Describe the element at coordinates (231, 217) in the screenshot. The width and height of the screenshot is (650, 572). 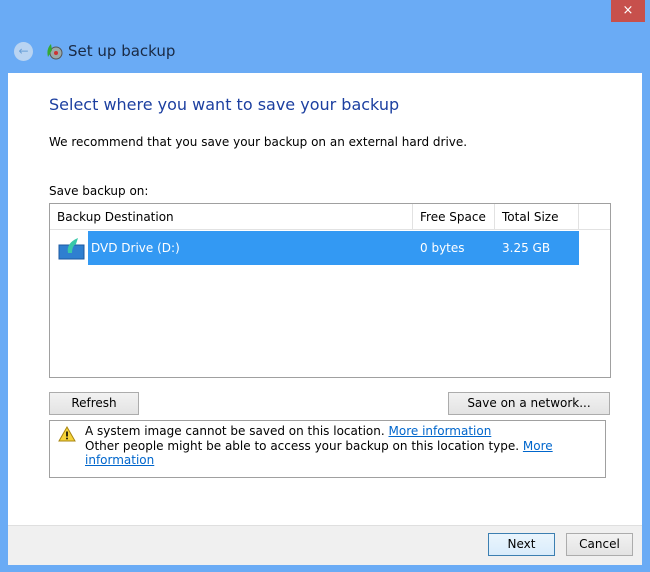
I see `column-header-destination: Backup Destination` at that location.